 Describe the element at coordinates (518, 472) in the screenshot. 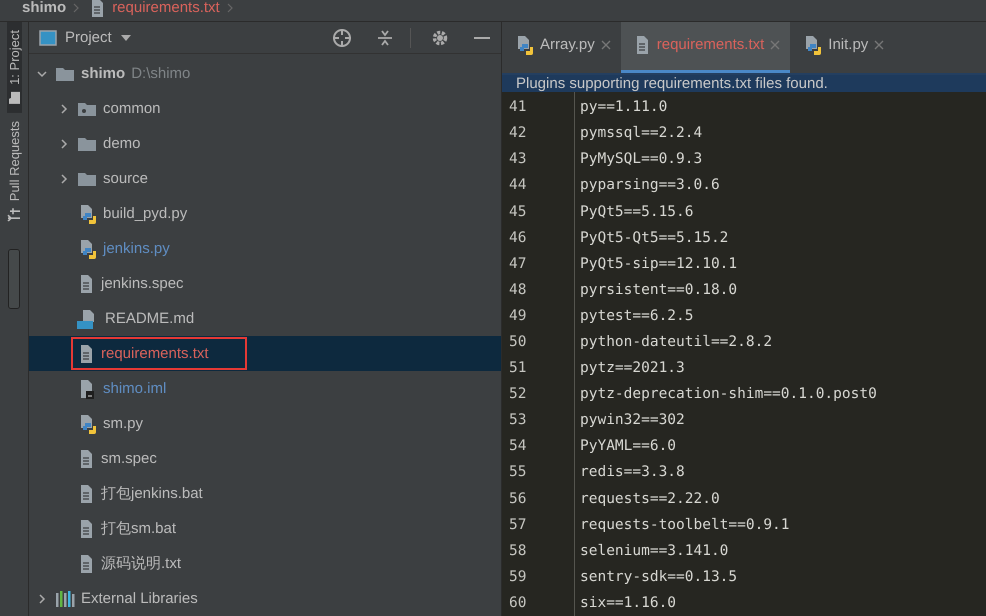

I see `line-number: 55` at that location.